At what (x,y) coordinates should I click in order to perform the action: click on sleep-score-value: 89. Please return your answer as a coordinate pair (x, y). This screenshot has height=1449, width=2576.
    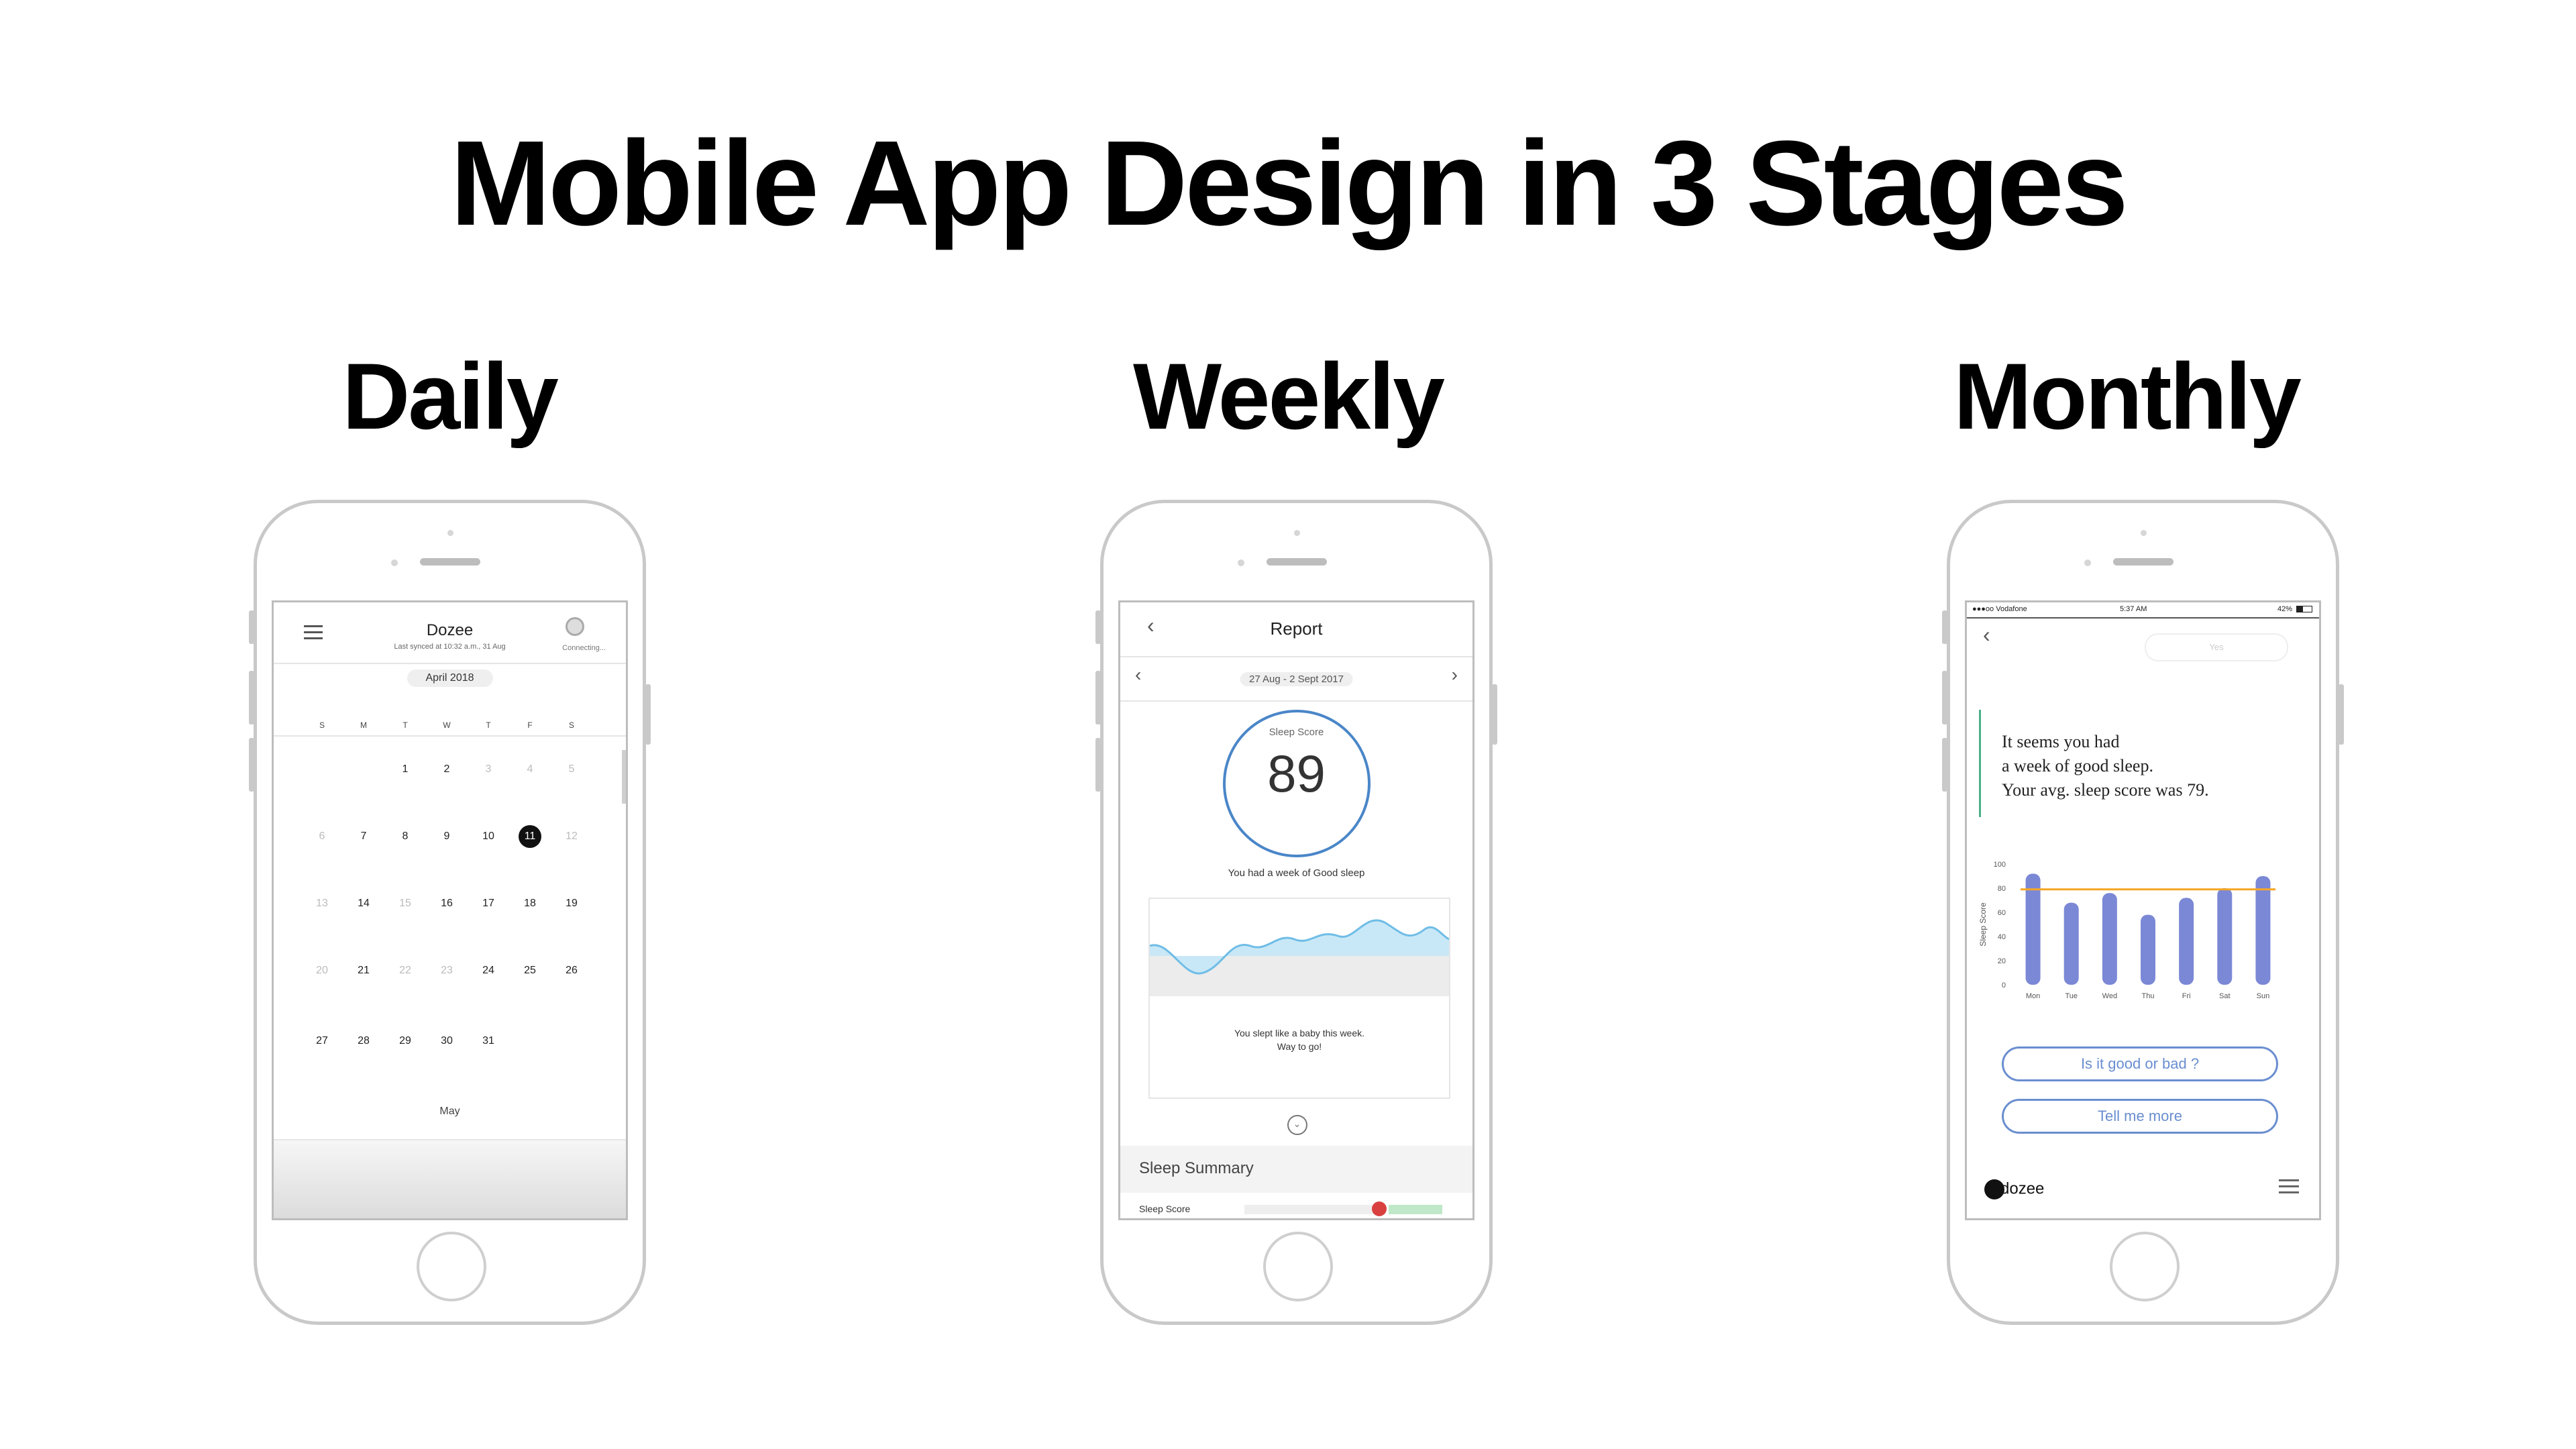
    Looking at the image, I should click on (1296, 773).